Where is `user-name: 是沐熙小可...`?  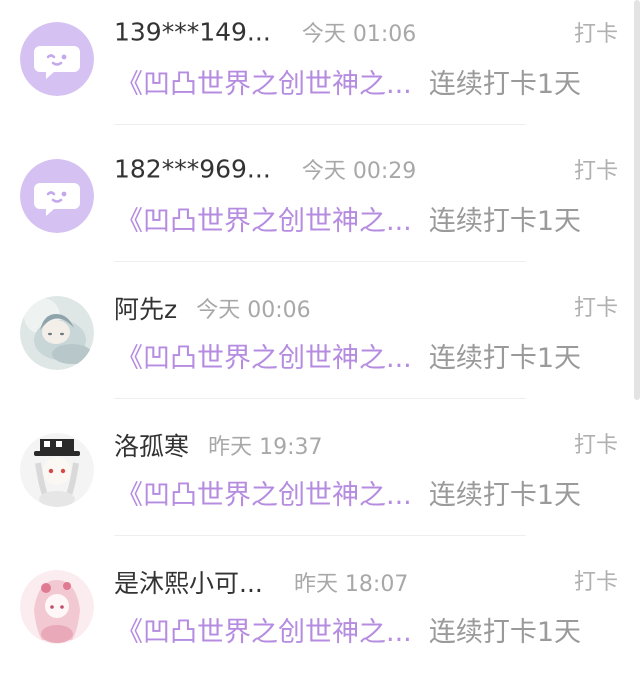 user-name: 是沐熙小可... is located at coordinates (188, 583).